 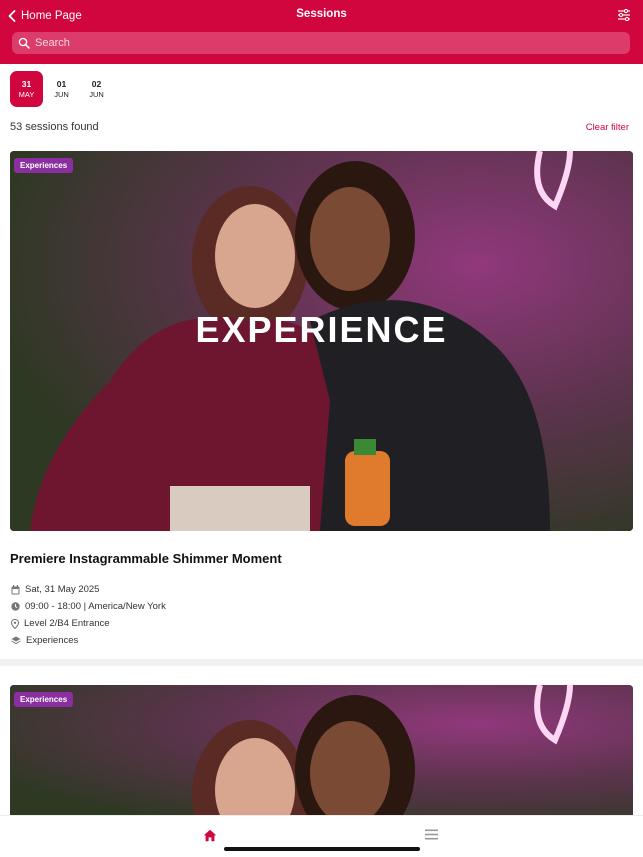 I want to click on page-title: Sessions, so click(x=321, y=14).